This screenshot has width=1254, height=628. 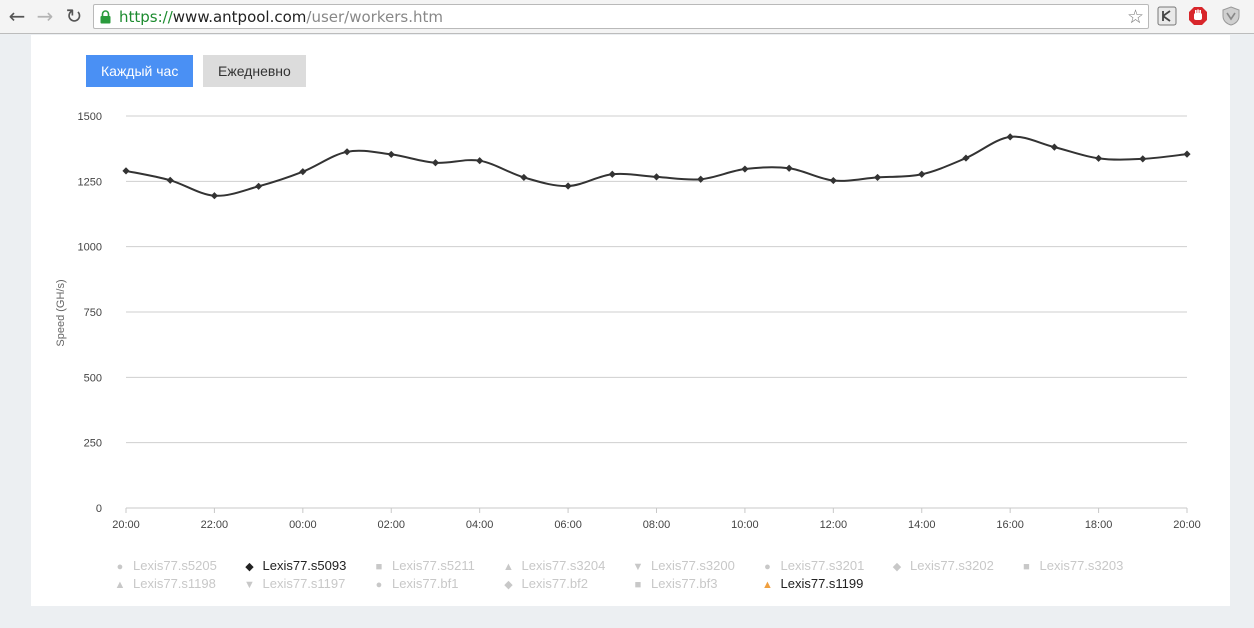 I want to click on legend-label: Lexis77.s1198, so click(x=174, y=583).